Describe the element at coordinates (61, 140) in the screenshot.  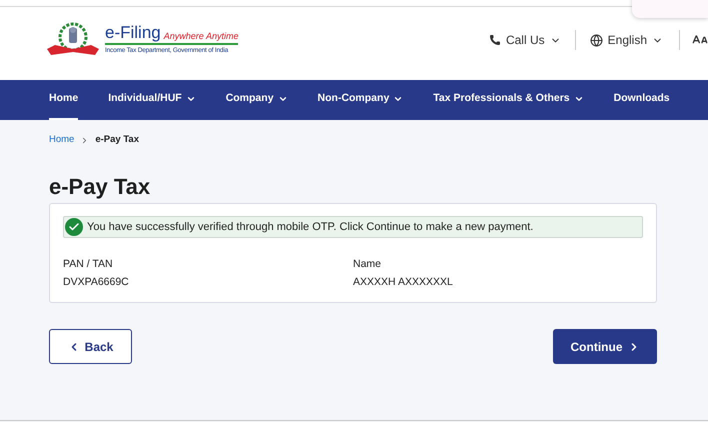
I see `breadcrumb-link: Home` at that location.